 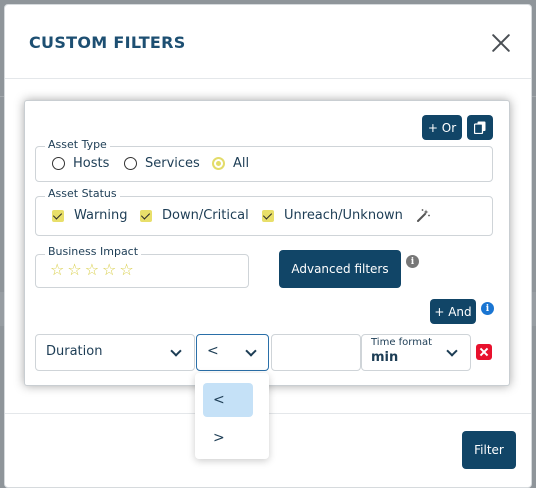 What do you see at coordinates (264, 164) in the screenshot?
I see `asset-type-group: Hosts Services All` at bounding box center [264, 164].